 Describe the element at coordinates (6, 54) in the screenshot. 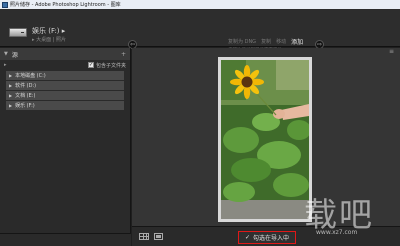

I see `collapse-triangle-icon: ▼` at that location.